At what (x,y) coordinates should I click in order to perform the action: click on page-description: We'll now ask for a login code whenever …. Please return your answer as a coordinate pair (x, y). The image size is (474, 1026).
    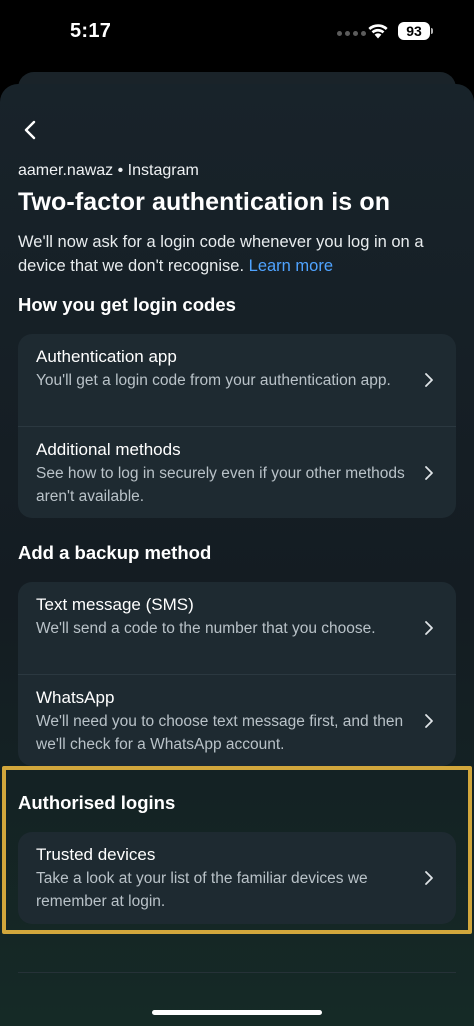
    Looking at the image, I should click on (238, 254).